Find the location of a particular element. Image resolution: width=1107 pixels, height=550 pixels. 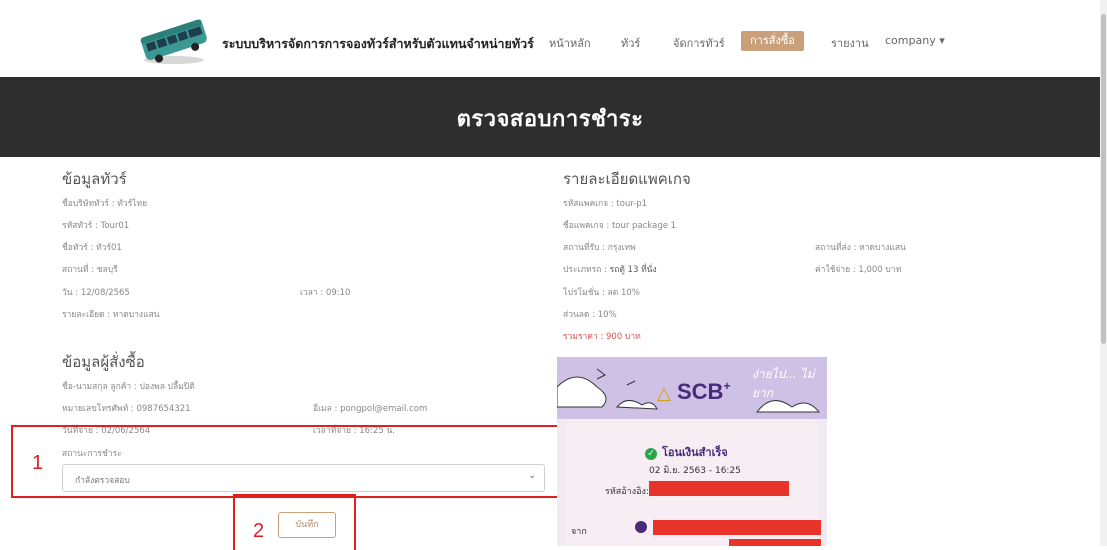

nav-home: หน้าหลัก is located at coordinates (570, 43).